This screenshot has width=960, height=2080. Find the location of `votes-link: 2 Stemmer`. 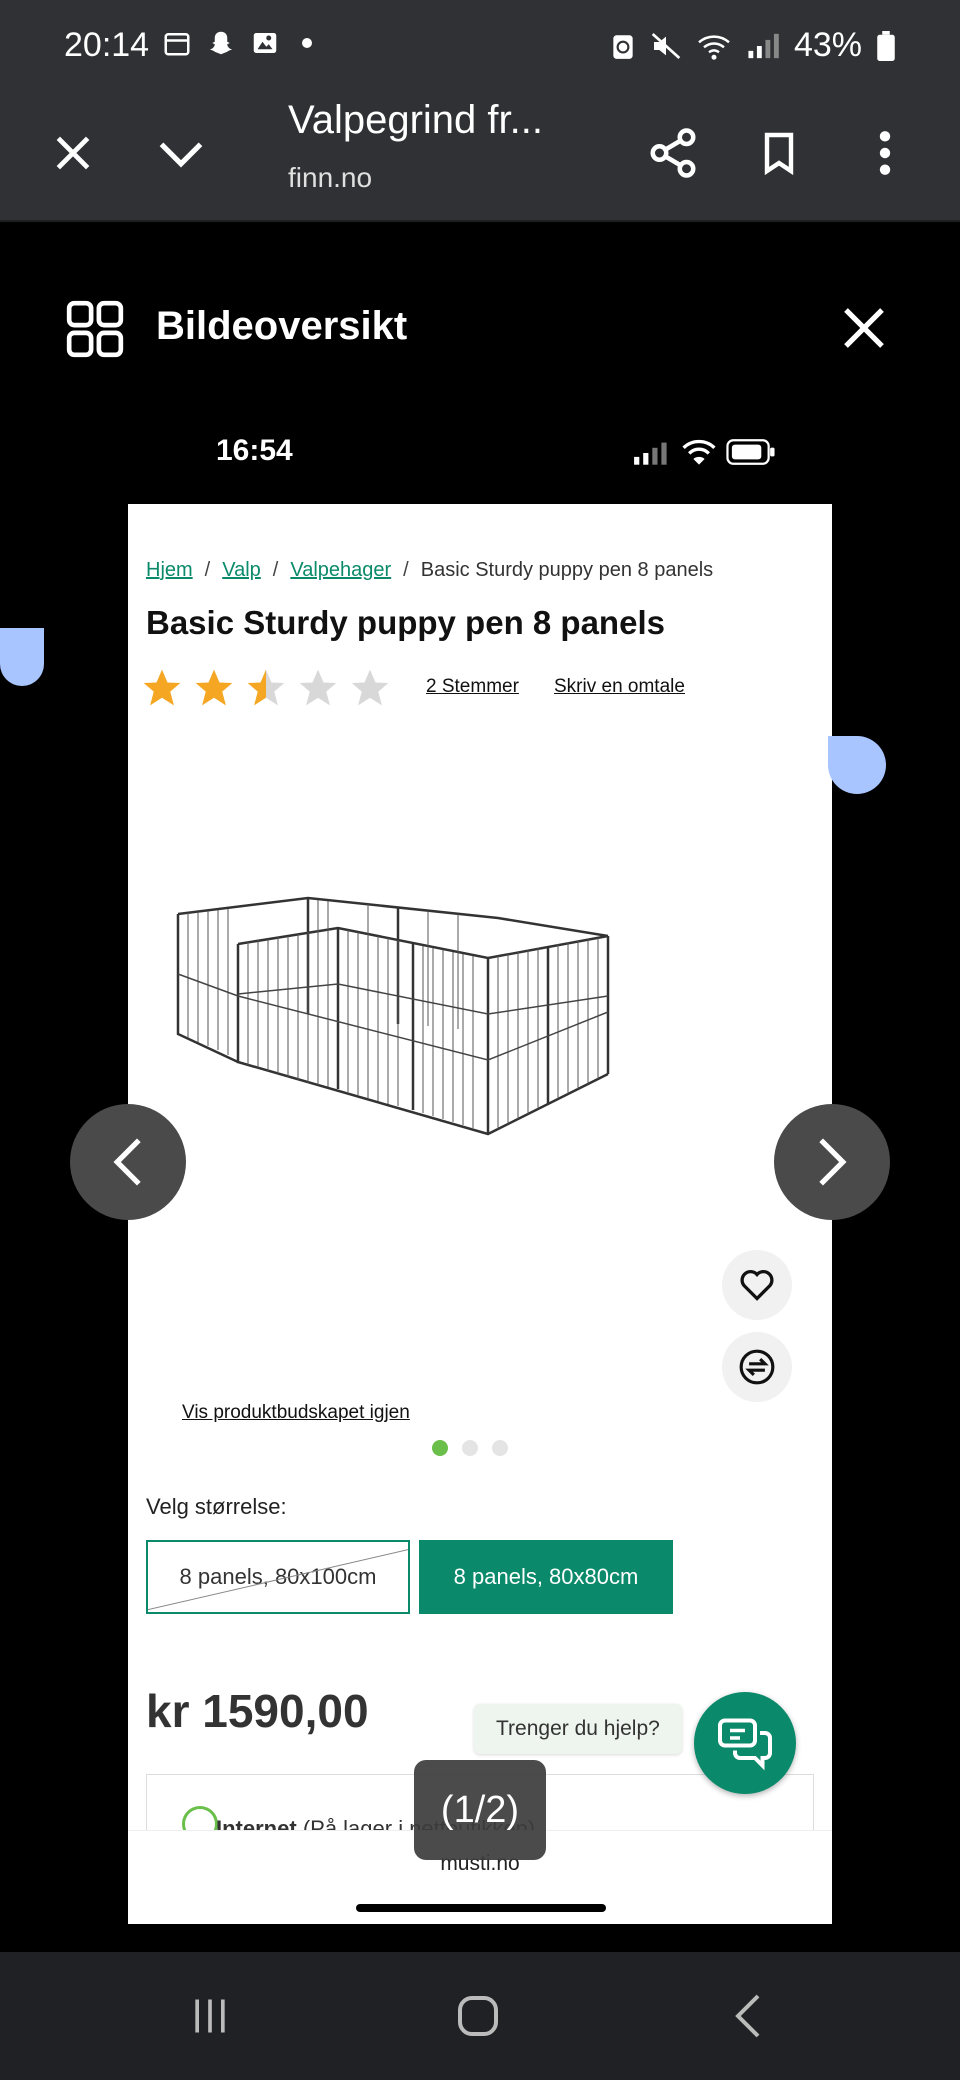

votes-link: 2 Stemmer is located at coordinates (472, 687).